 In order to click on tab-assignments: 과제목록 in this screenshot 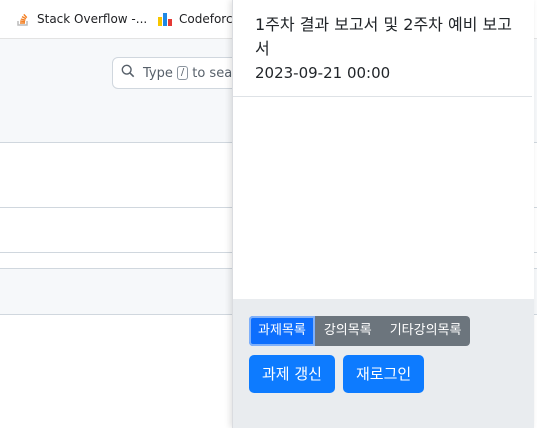, I will do `click(282, 331)`.